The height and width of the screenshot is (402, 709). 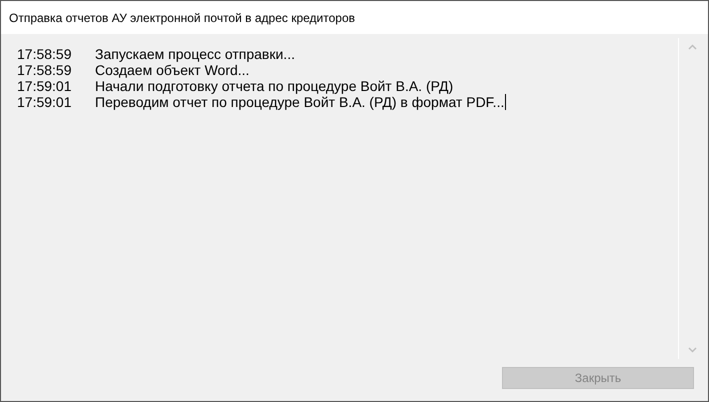 What do you see at coordinates (692, 350) in the screenshot?
I see `scroll-down-icon` at bounding box center [692, 350].